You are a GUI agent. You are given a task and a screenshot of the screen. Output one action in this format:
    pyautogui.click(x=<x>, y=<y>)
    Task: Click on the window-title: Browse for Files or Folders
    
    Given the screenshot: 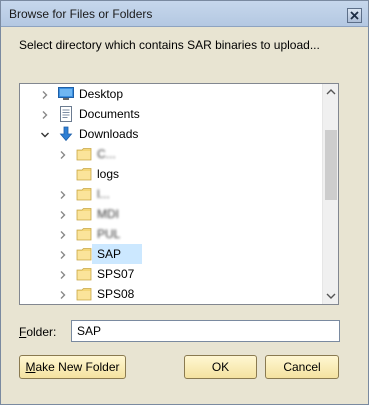 What is the action you would take?
    pyautogui.click(x=81, y=14)
    